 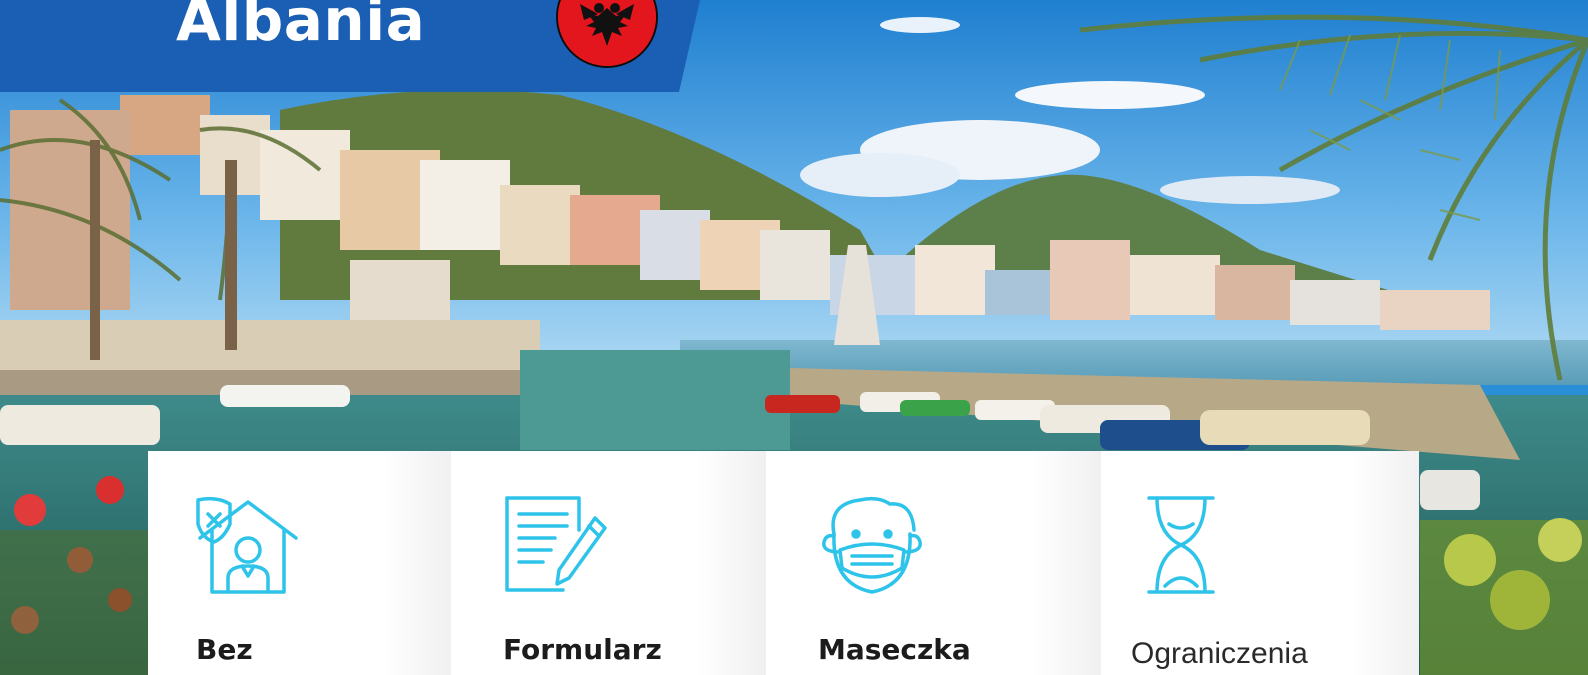 What do you see at coordinates (301, 27) in the screenshot?
I see `country-title: Albania` at bounding box center [301, 27].